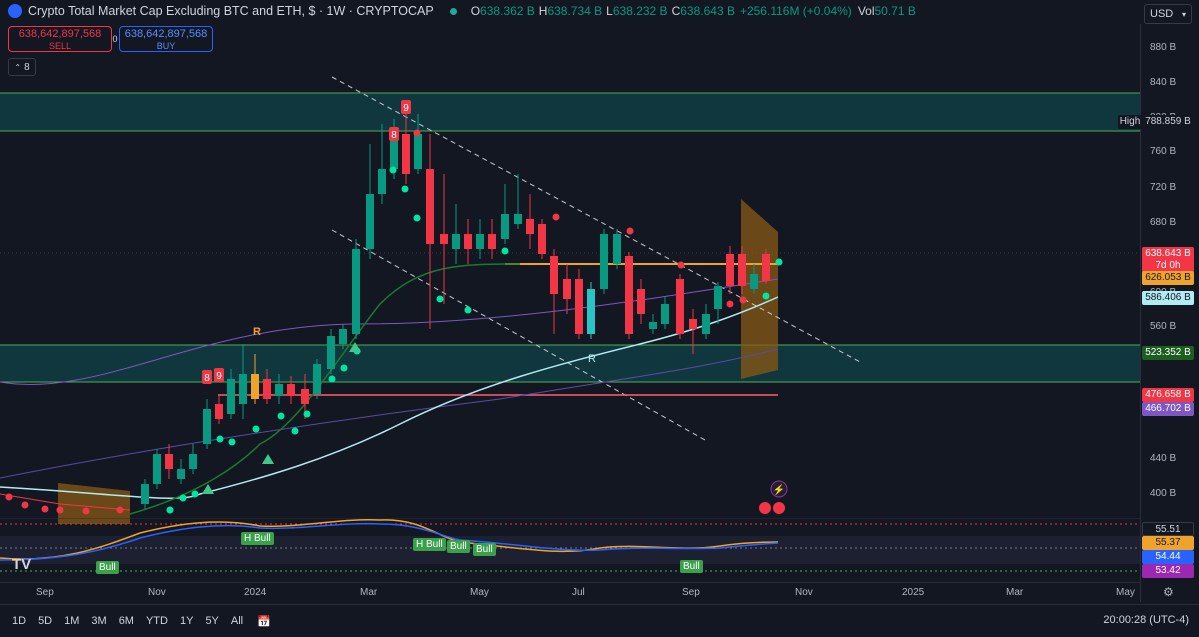 The width and height of the screenshot is (1199, 637). What do you see at coordinates (1163, 47) in the screenshot?
I see `price-tick: 880 B` at bounding box center [1163, 47].